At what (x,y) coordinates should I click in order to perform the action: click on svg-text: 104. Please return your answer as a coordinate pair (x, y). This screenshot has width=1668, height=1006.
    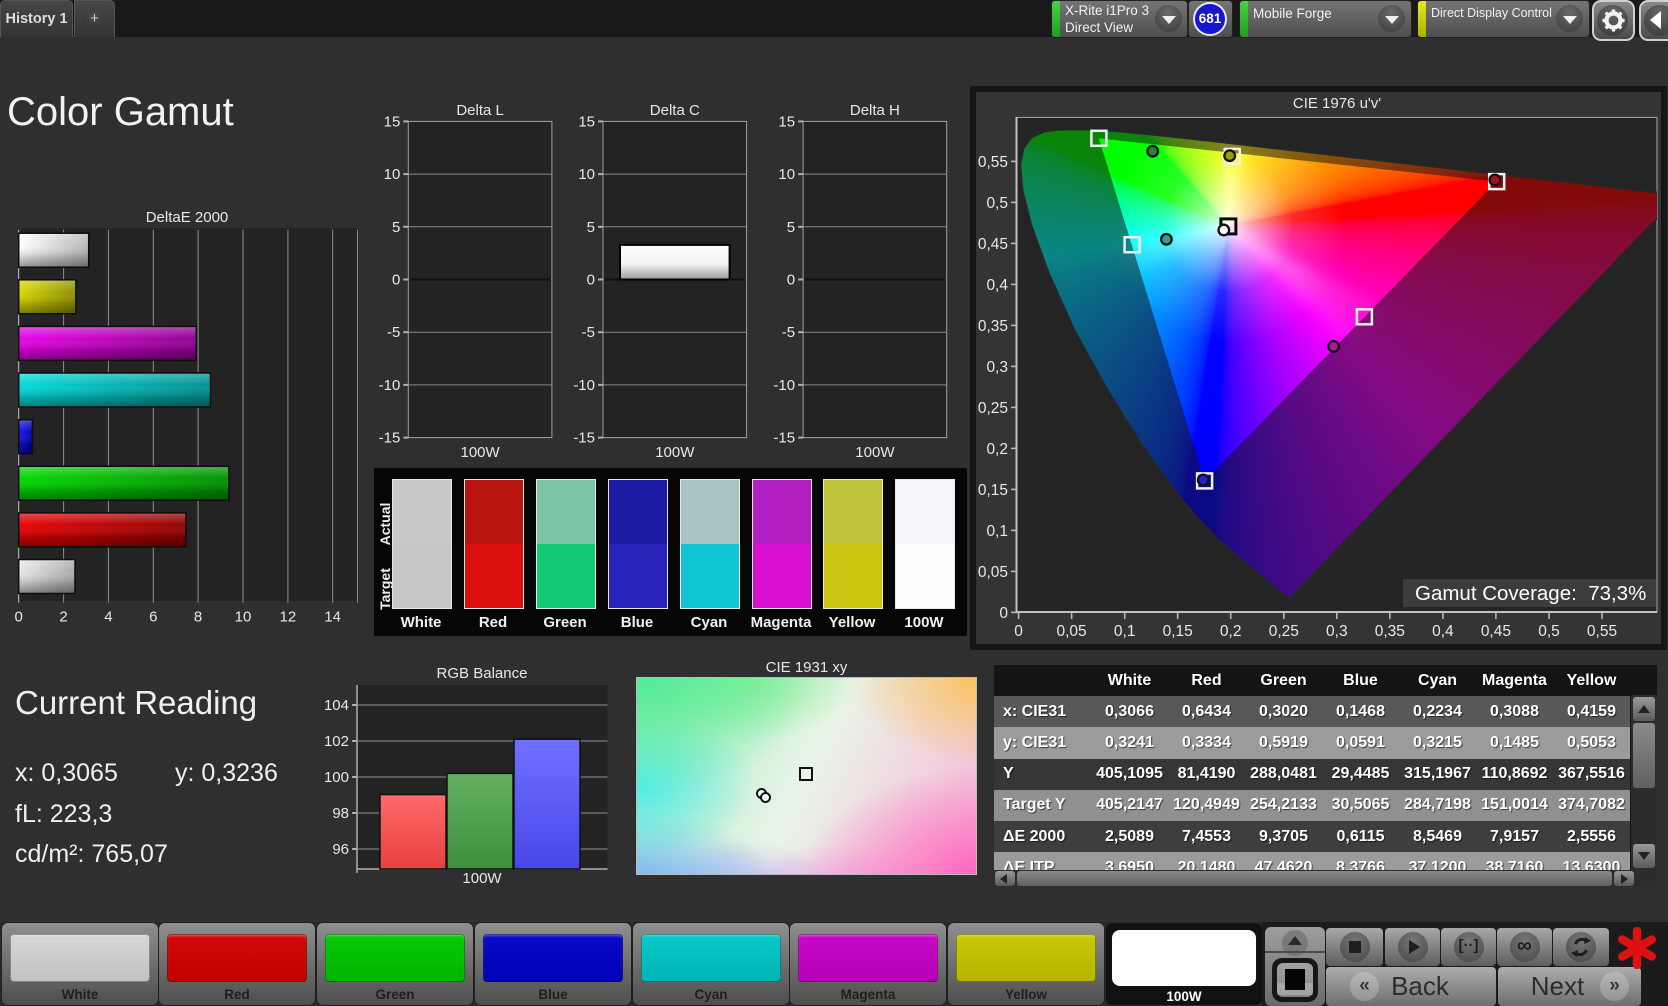
    Looking at the image, I should click on (336, 705).